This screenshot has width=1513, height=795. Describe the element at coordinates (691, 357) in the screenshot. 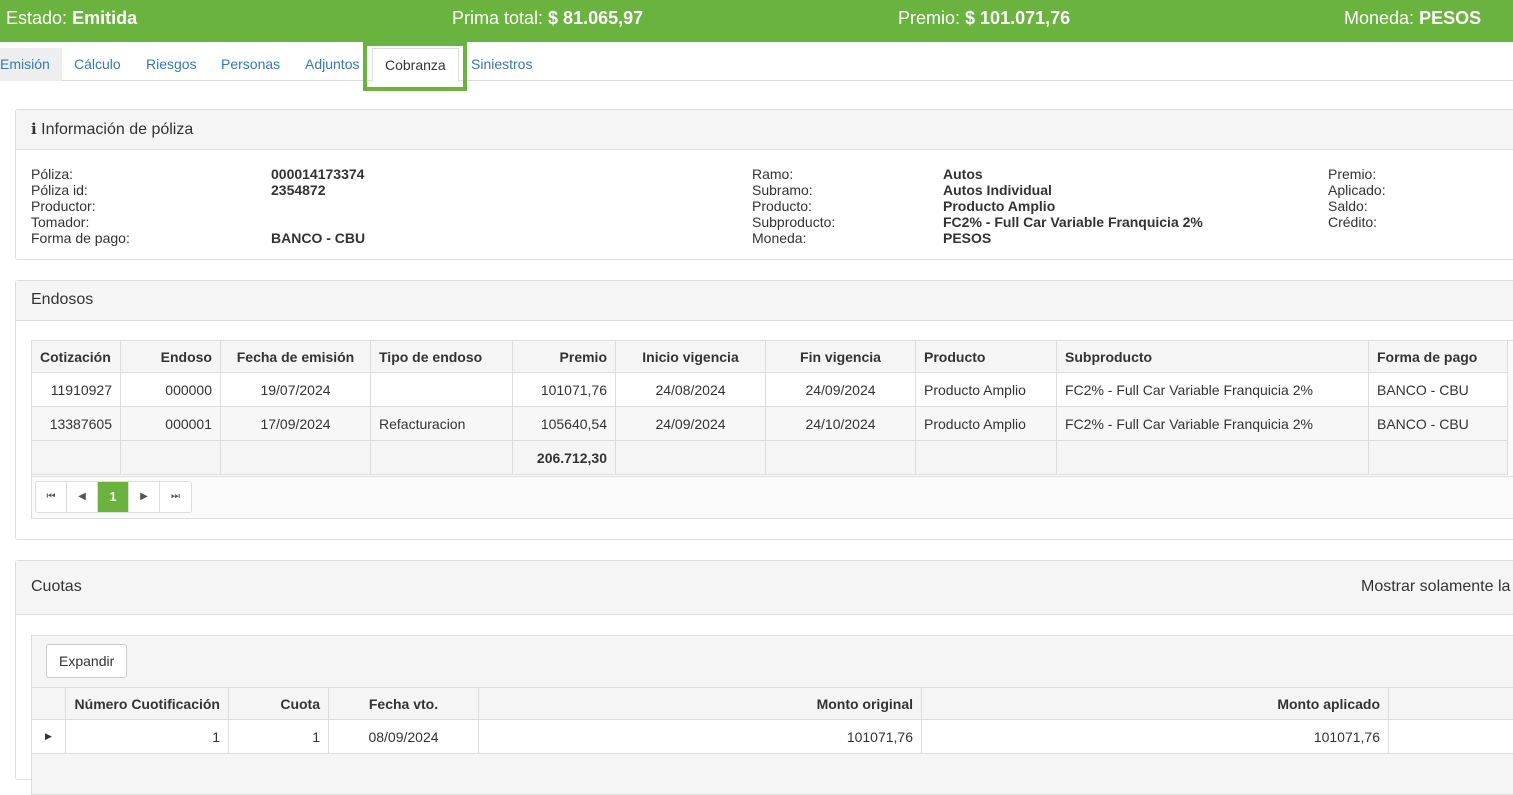

I see `col-inicio-vigencia: Inicio vigencia` at that location.